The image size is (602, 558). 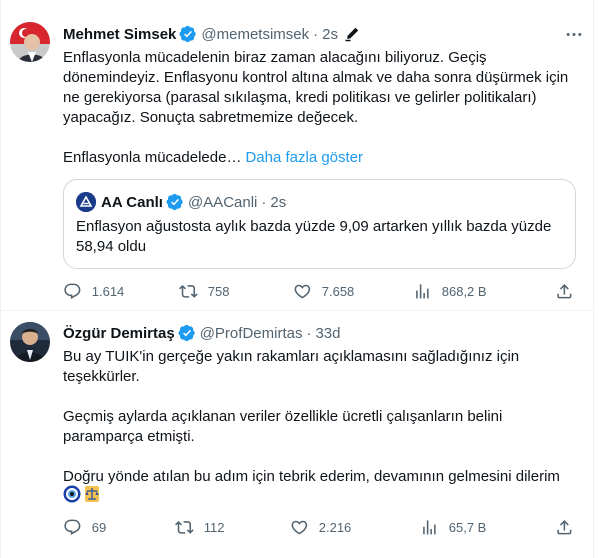 What do you see at coordinates (82, 494) in the screenshot?
I see `emoji-row` at bounding box center [82, 494].